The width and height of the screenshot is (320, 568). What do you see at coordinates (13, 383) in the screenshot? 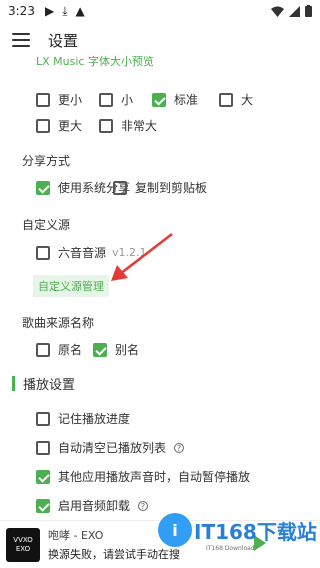
I see `section-accent-bar` at bounding box center [13, 383].